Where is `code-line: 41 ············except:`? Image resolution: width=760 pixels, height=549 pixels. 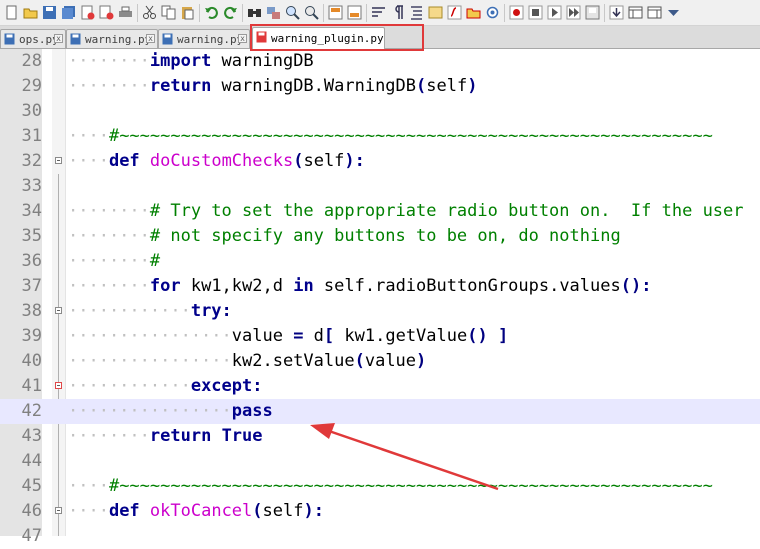
code-line: 41 ············except: is located at coordinates (380, 386).